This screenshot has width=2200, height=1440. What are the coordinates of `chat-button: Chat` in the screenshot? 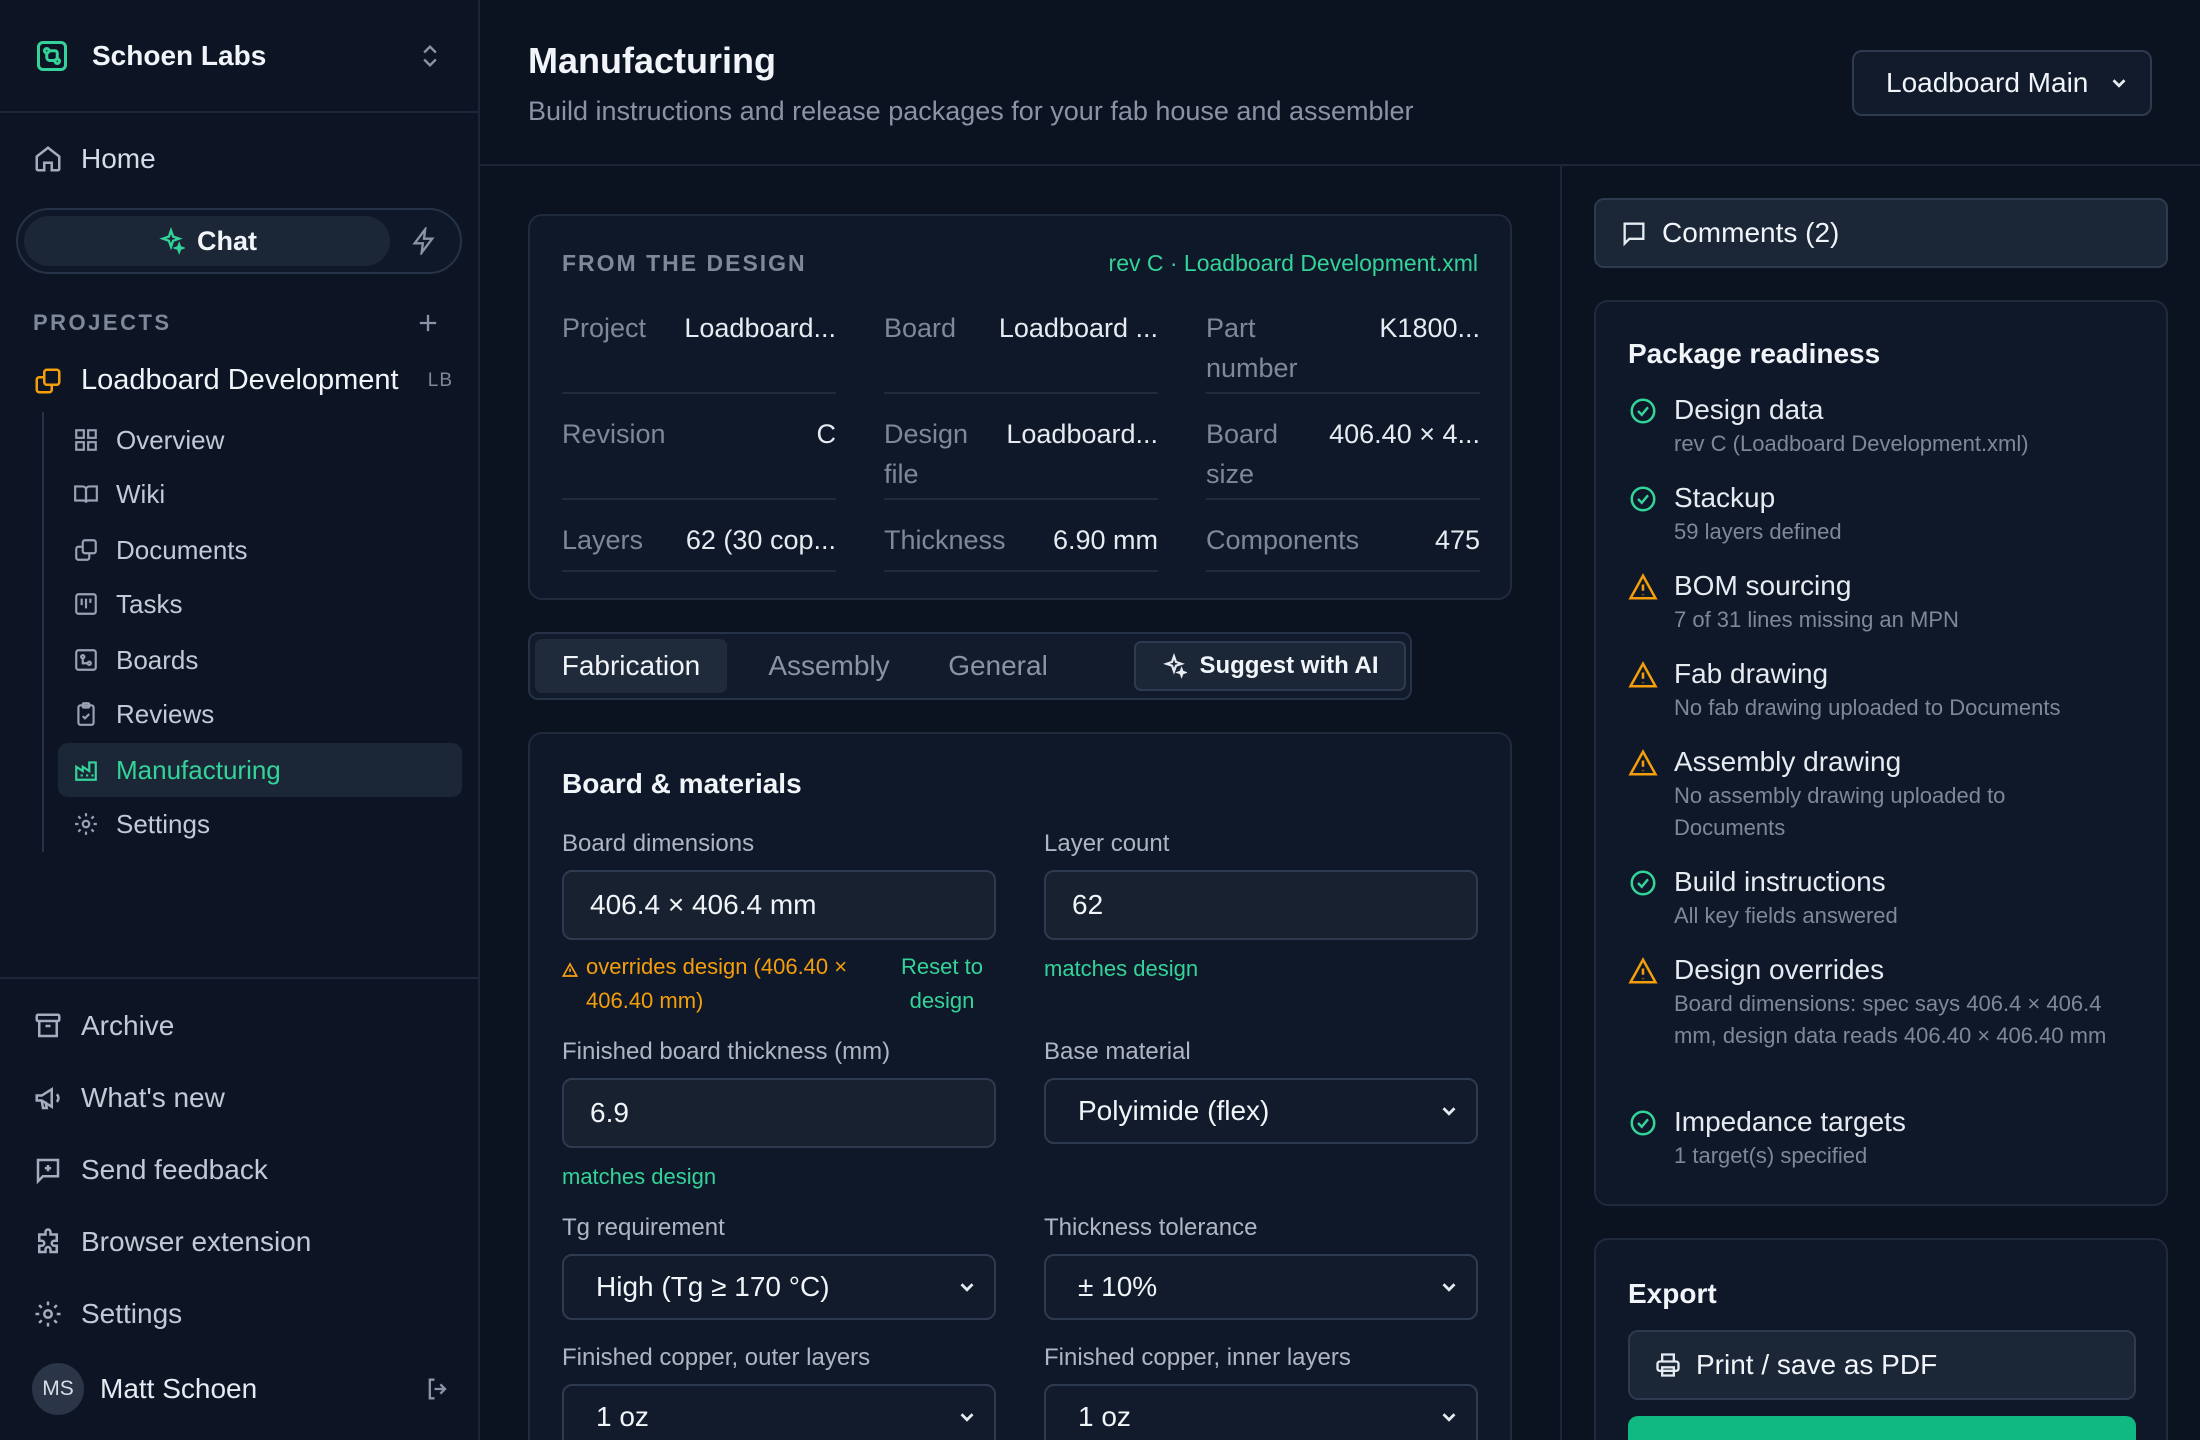 It's located at (207, 241).